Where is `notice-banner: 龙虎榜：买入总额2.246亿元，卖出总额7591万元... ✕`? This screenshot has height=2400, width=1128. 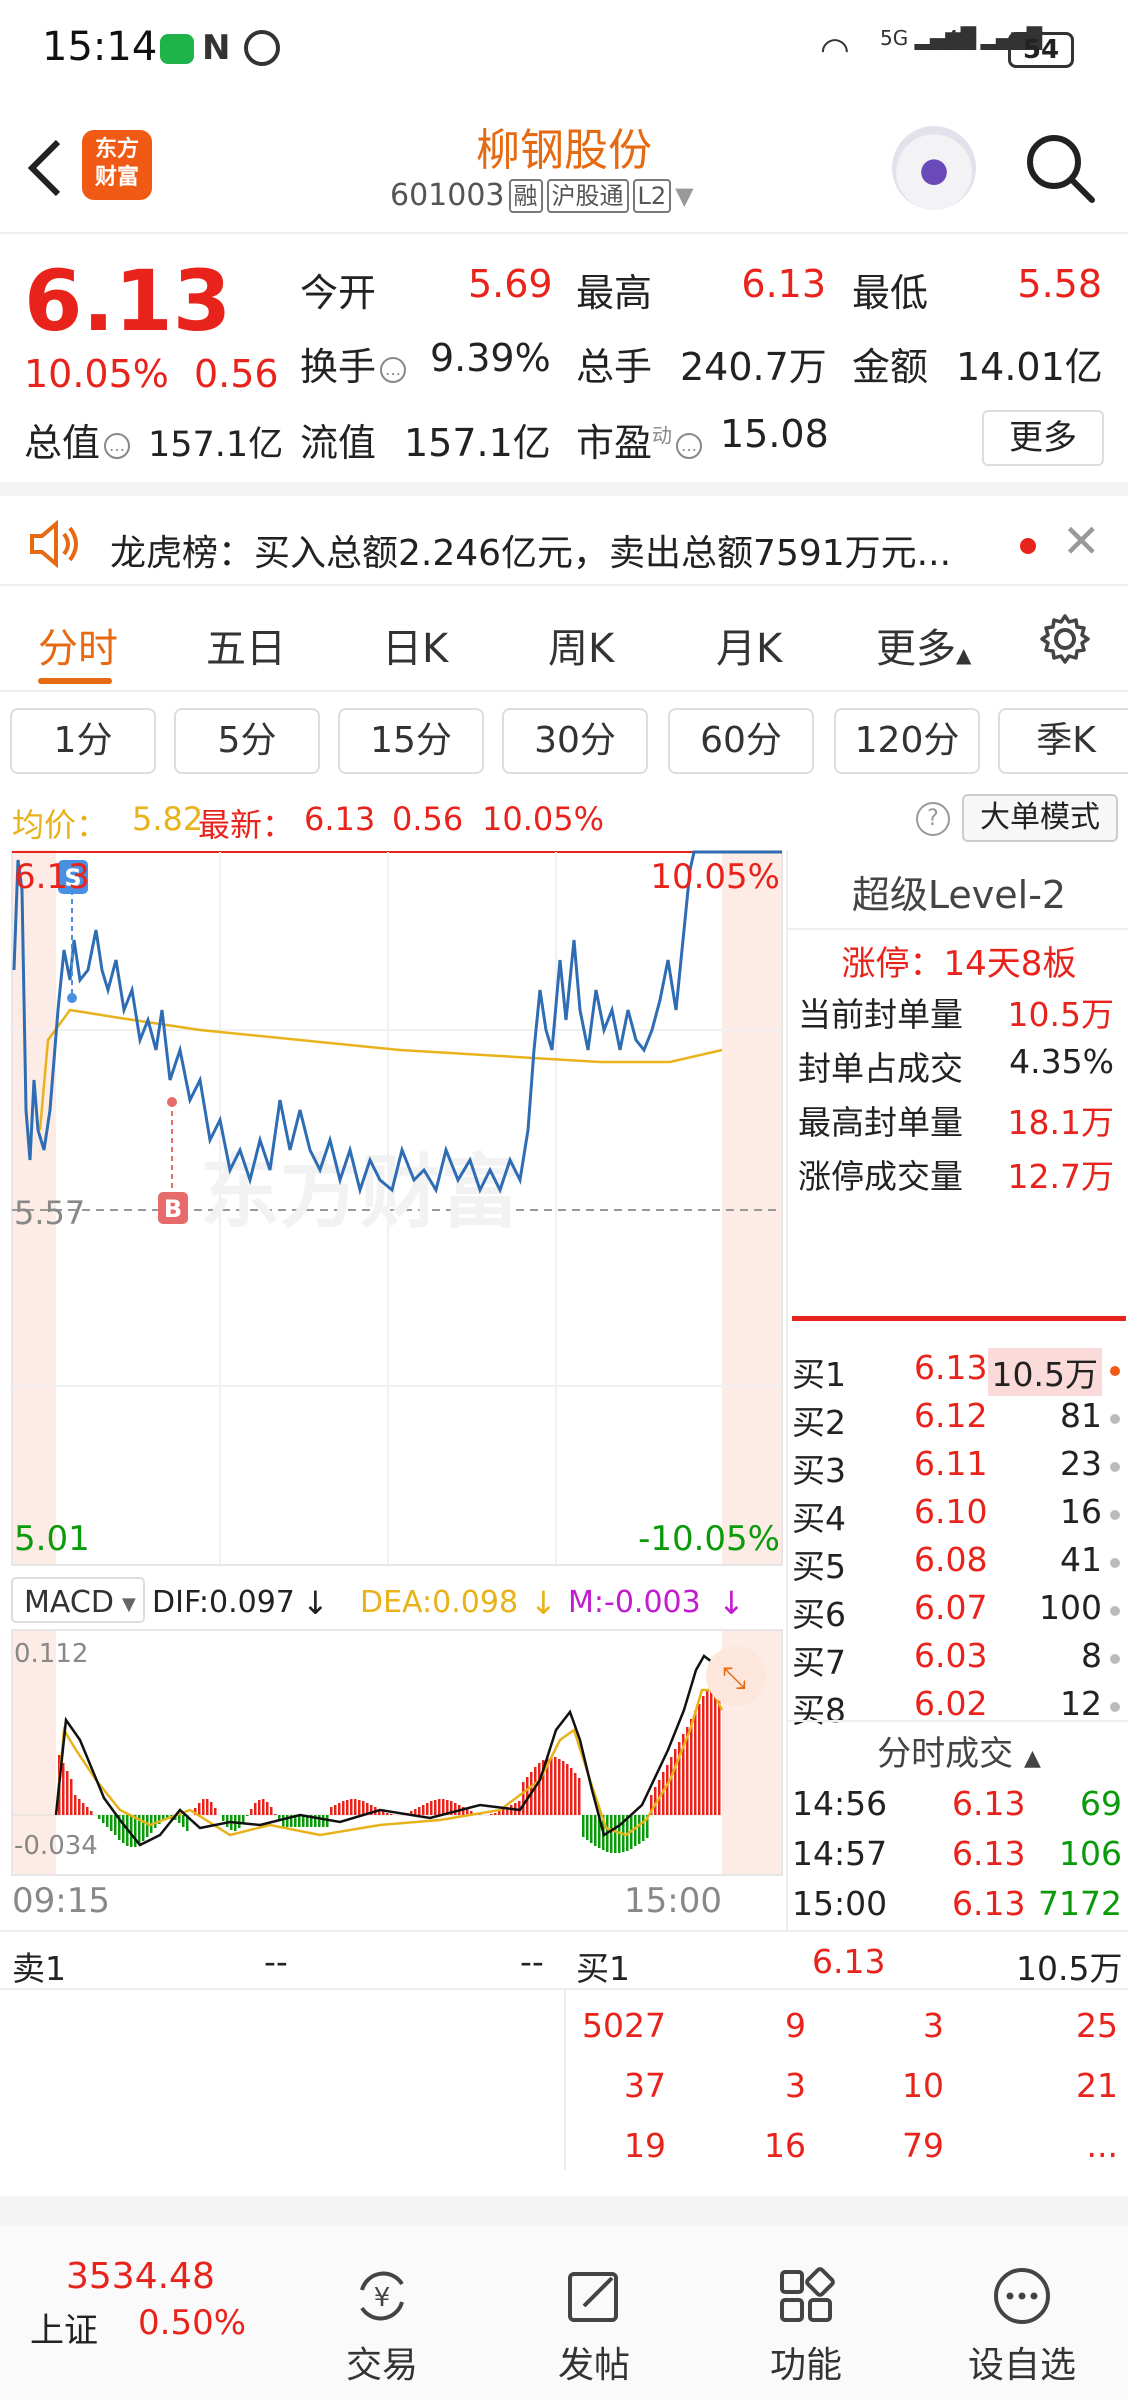
notice-banner: 龙虎榜：买入总额2.246亿元，卖出总额7591万元... ✕ is located at coordinates (564, 534).